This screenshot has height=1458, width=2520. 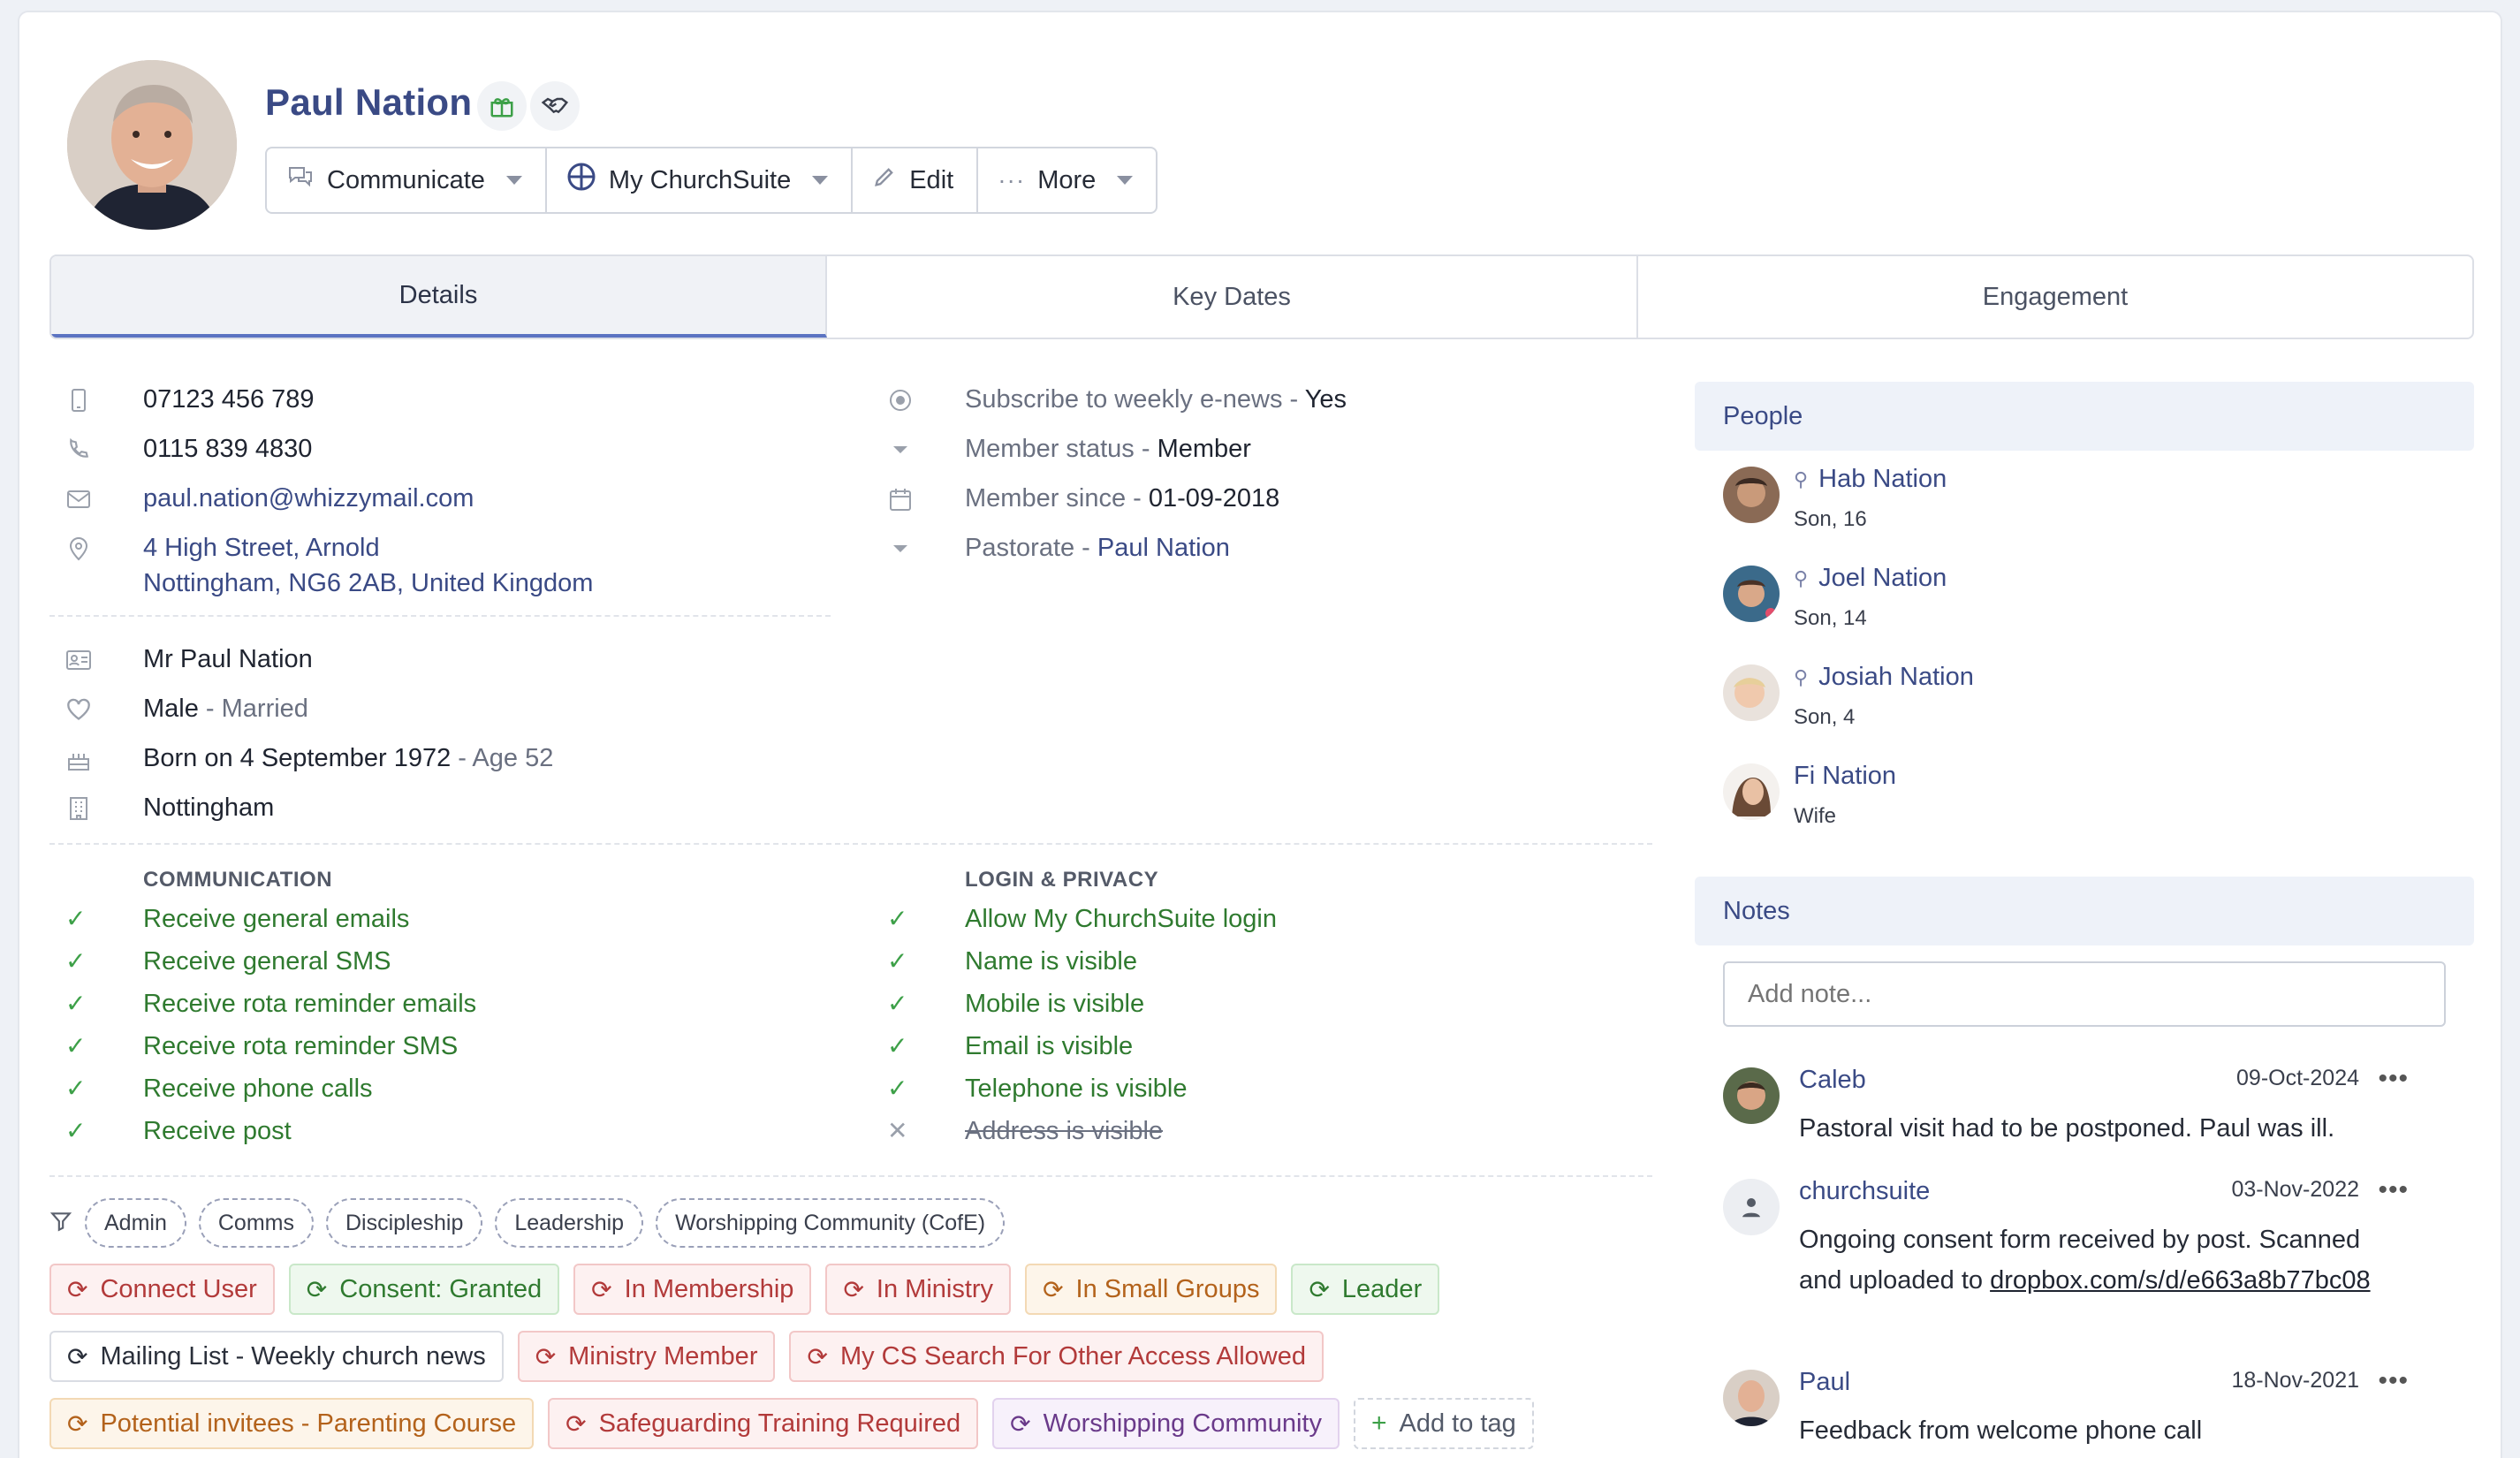 I want to click on filter-pill: Discipleship, so click(x=404, y=1223).